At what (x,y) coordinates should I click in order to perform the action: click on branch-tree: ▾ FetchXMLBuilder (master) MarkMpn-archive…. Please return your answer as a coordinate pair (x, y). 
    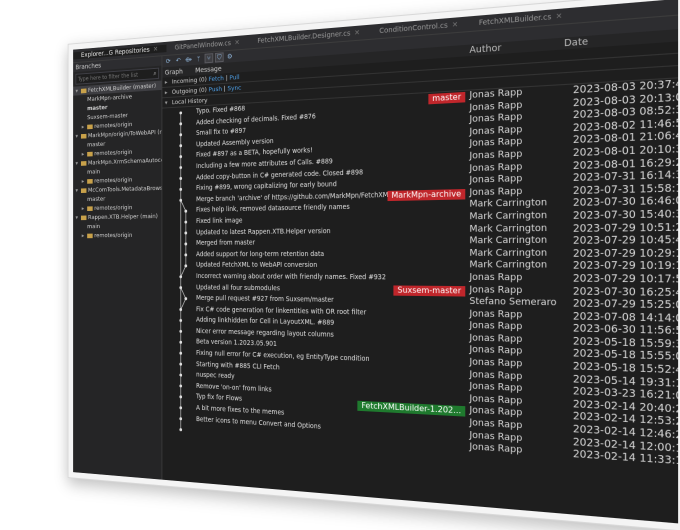
    Looking at the image, I should click on (117, 160).